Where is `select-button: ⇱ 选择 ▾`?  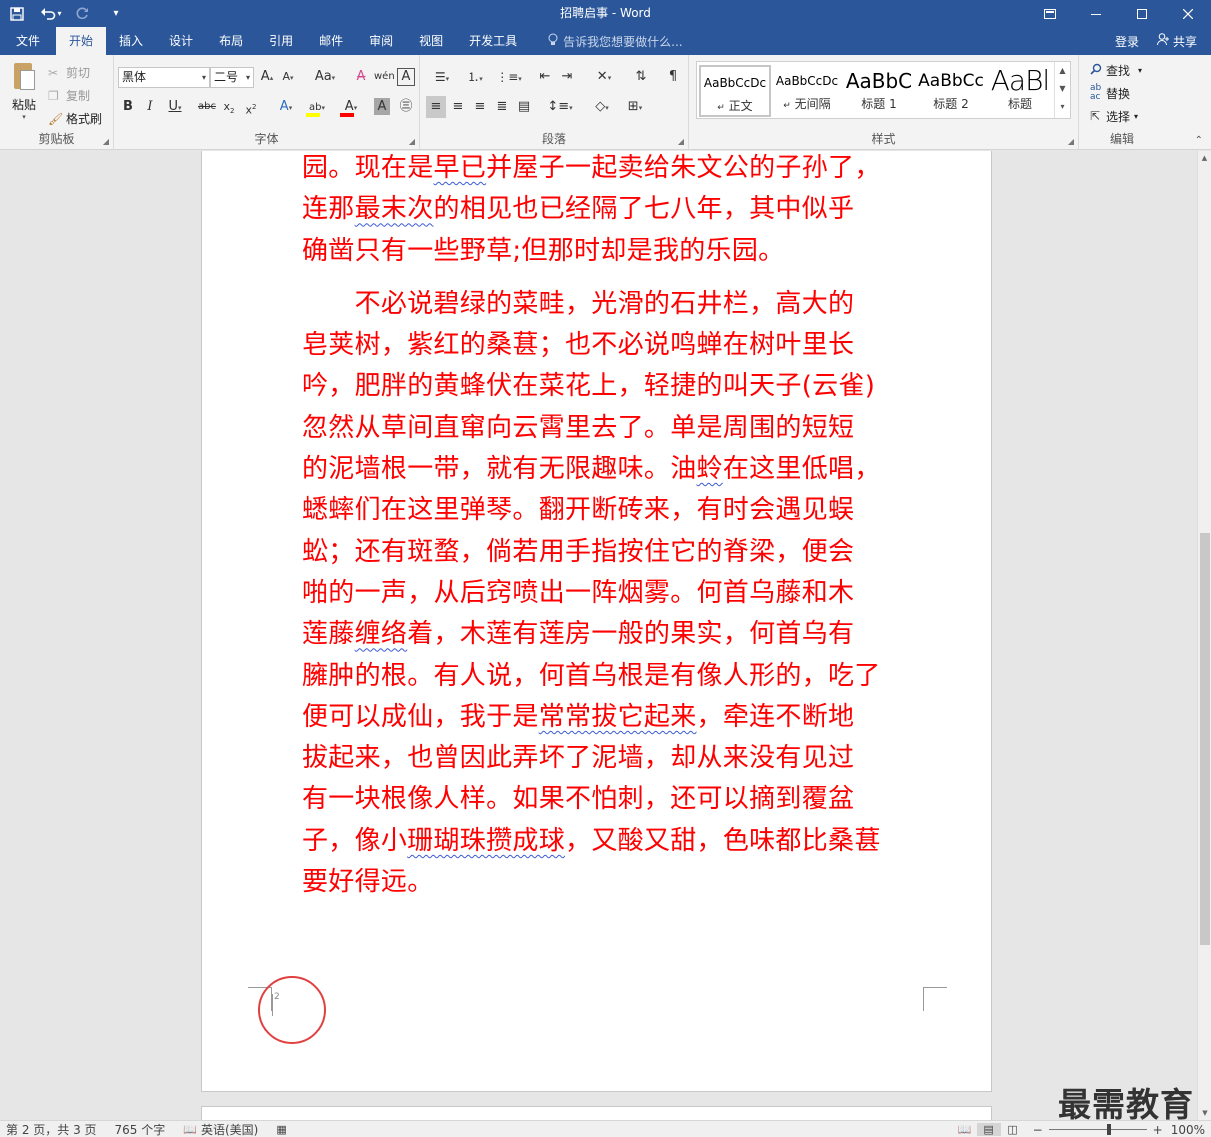
select-button: ⇱ 选择 ▾ is located at coordinates (1114, 116).